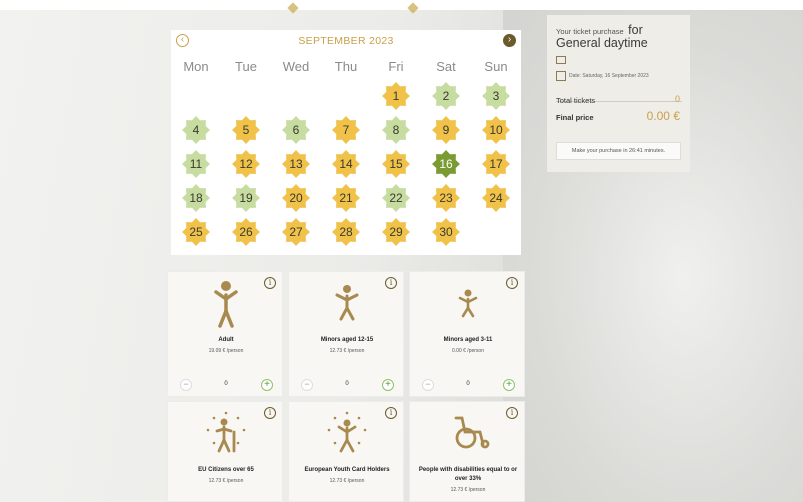 The width and height of the screenshot is (803, 502). I want to click on calendar-day: 1, so click(396, 96).